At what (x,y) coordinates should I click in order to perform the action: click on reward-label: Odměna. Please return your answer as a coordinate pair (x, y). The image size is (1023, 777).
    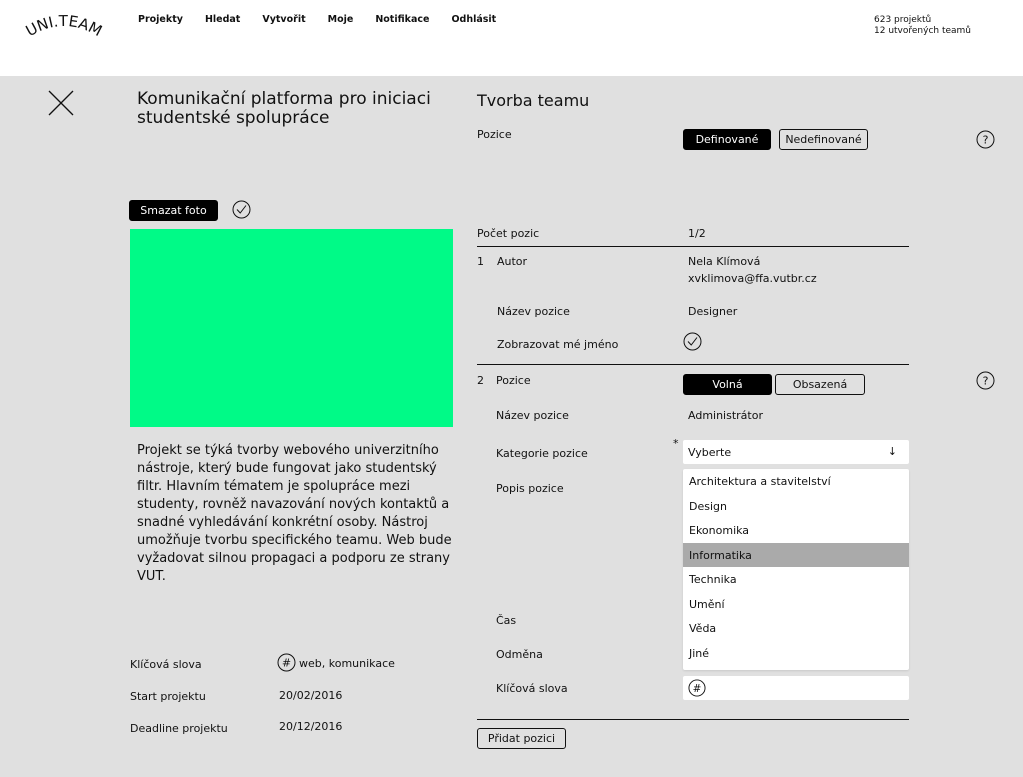
    Looking at the image, I should click on (519, 654).